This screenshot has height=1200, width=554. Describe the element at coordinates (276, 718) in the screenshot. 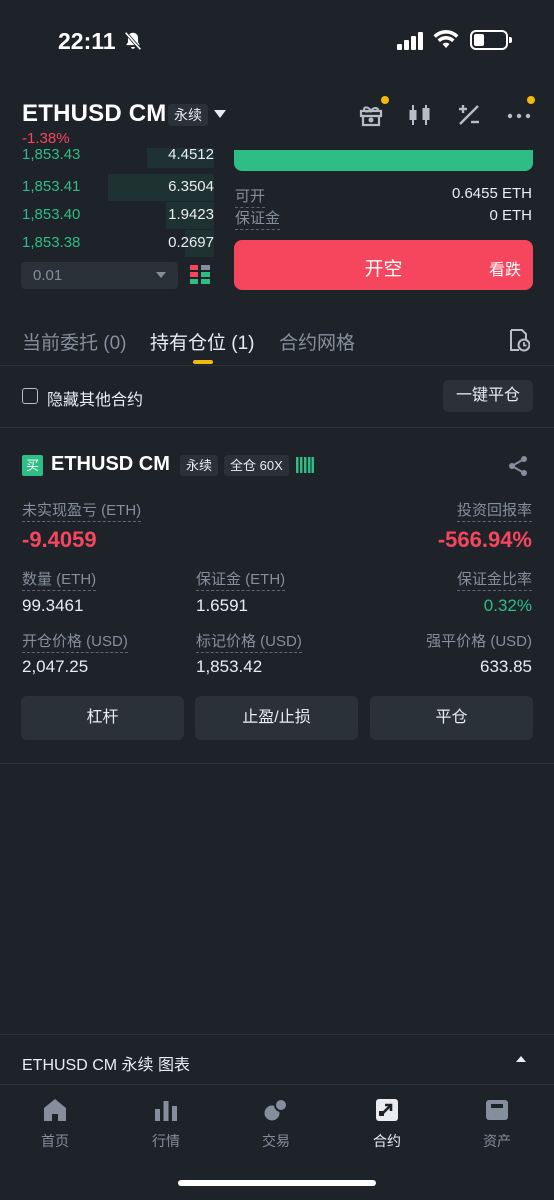

I see `tp-sl-button: 止盈/止损` at that location.